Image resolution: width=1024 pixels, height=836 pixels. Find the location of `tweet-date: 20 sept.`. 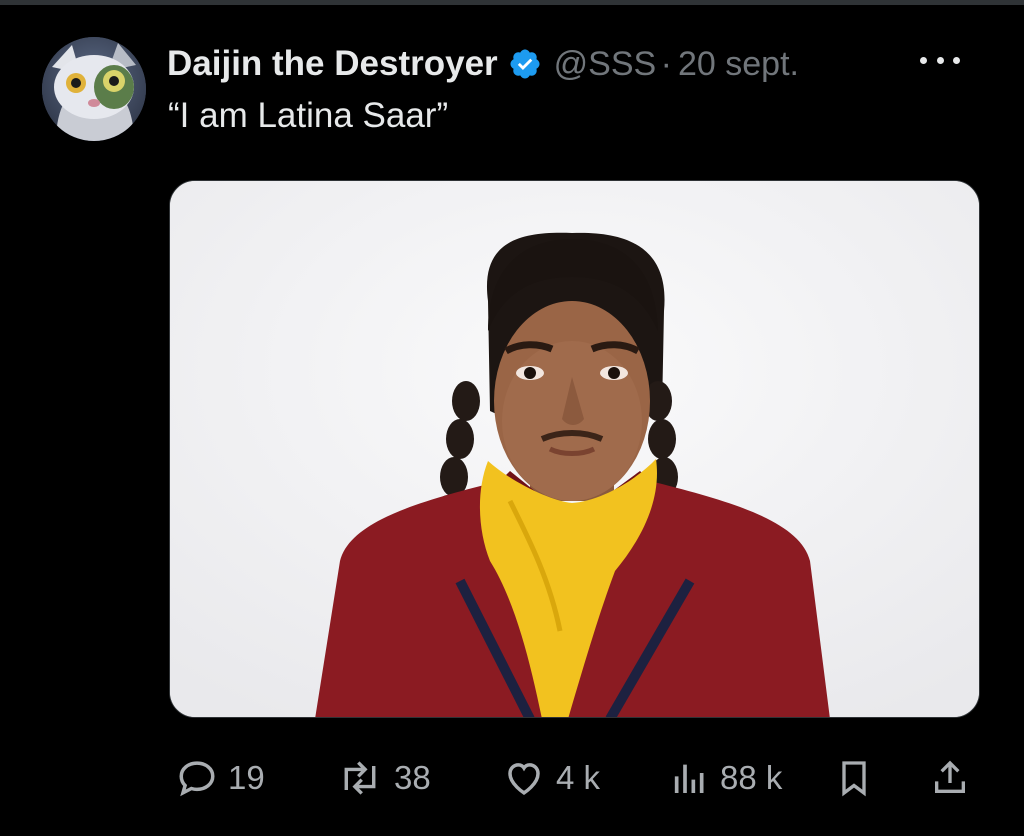

tweet-date: 20 sept. is located at coordinates (738, 64).